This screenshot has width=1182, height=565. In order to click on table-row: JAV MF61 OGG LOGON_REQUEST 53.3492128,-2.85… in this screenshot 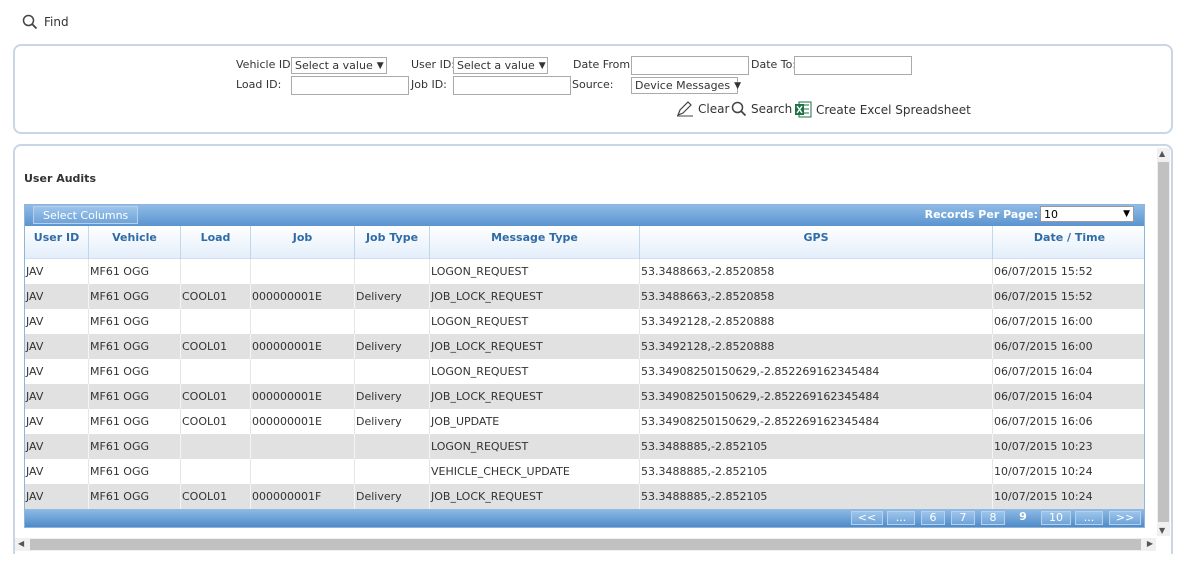, I will do `click(584, 321)`.